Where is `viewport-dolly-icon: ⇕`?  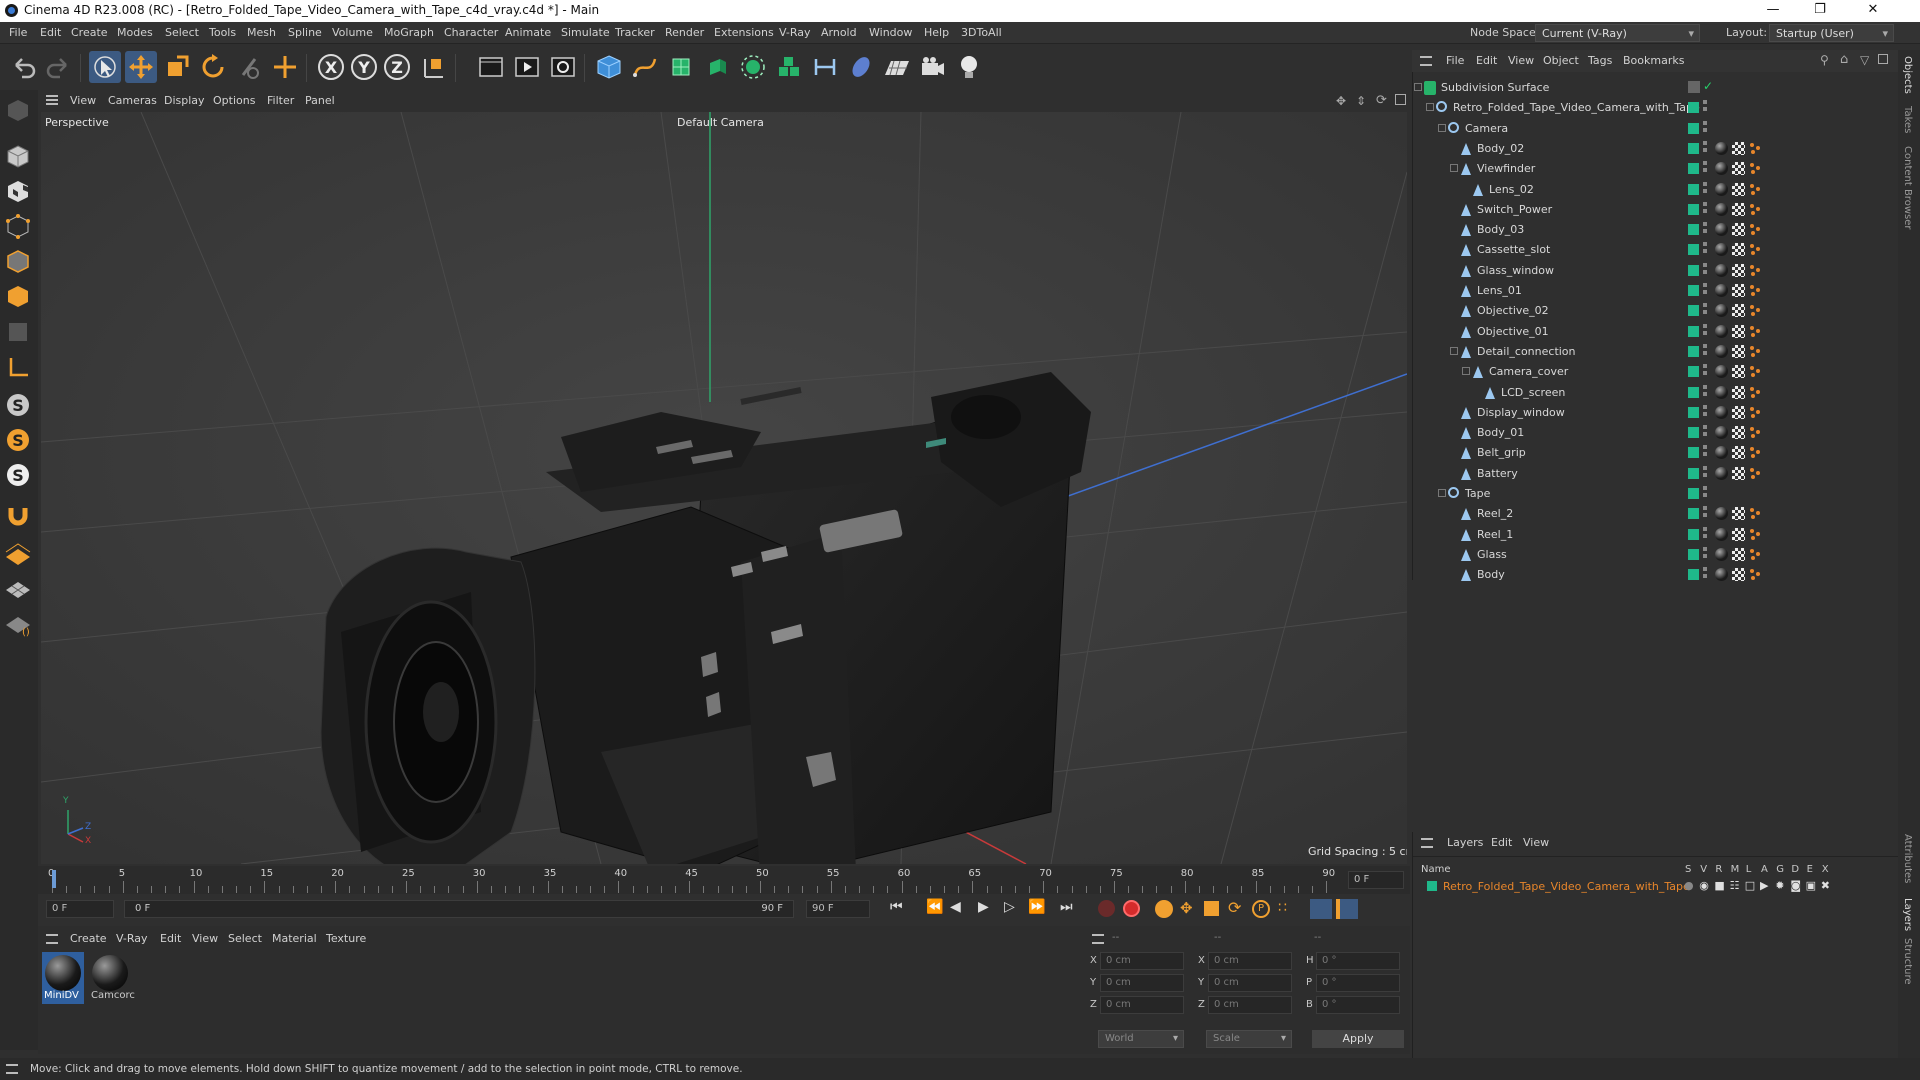
viewport-dolly-icon: ⇕ is located at coordinates (1361, 101).